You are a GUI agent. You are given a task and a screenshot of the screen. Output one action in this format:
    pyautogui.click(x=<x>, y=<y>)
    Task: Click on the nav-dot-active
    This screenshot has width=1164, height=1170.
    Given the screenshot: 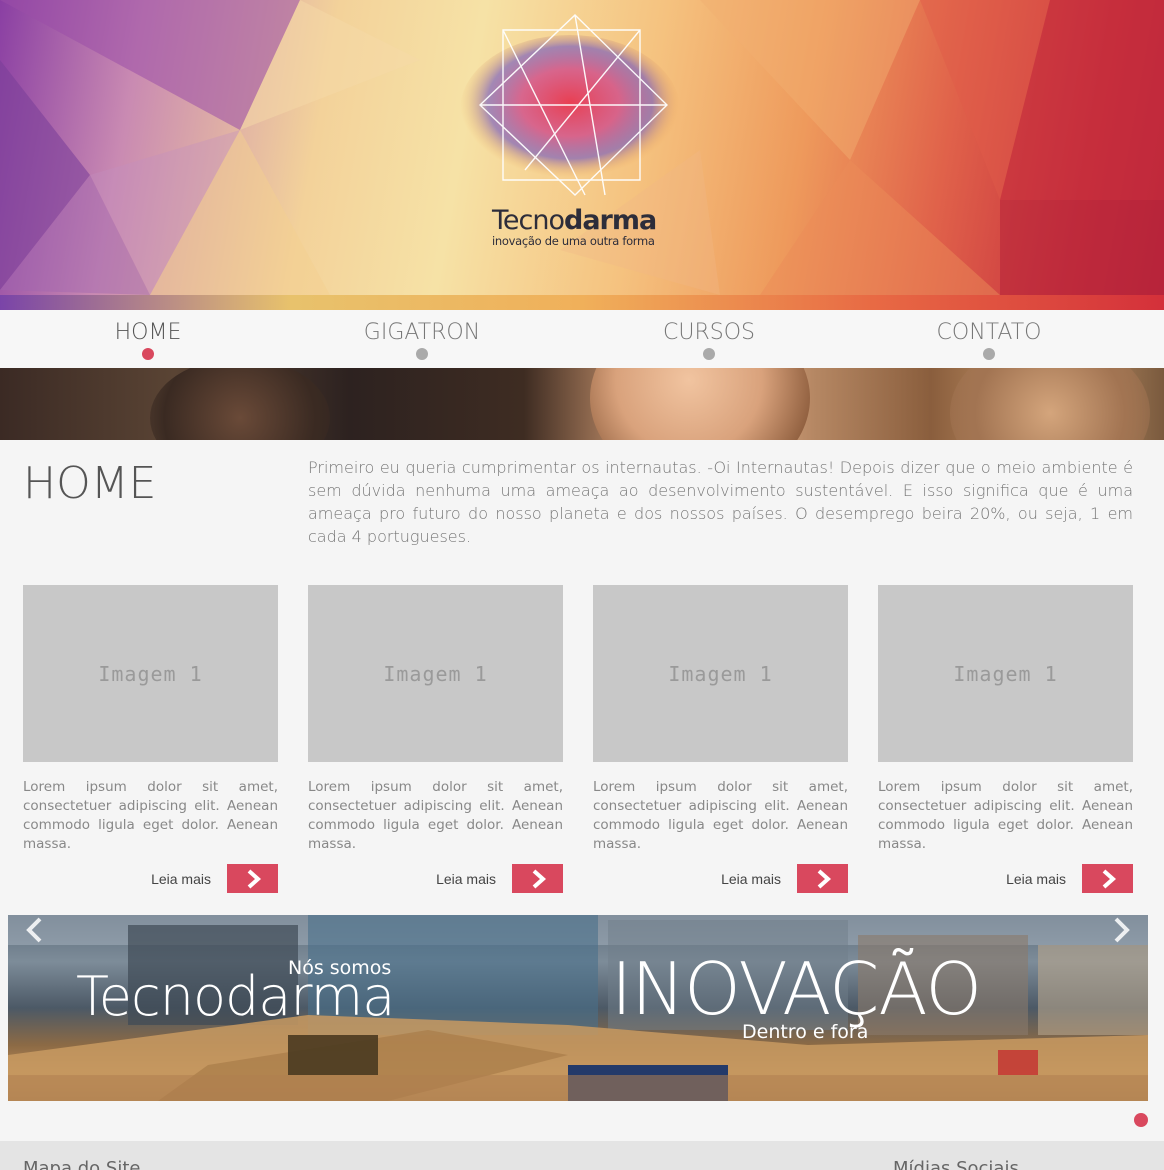 What is the action you would take?
    pyautogui.click(x=148, y=354)
    